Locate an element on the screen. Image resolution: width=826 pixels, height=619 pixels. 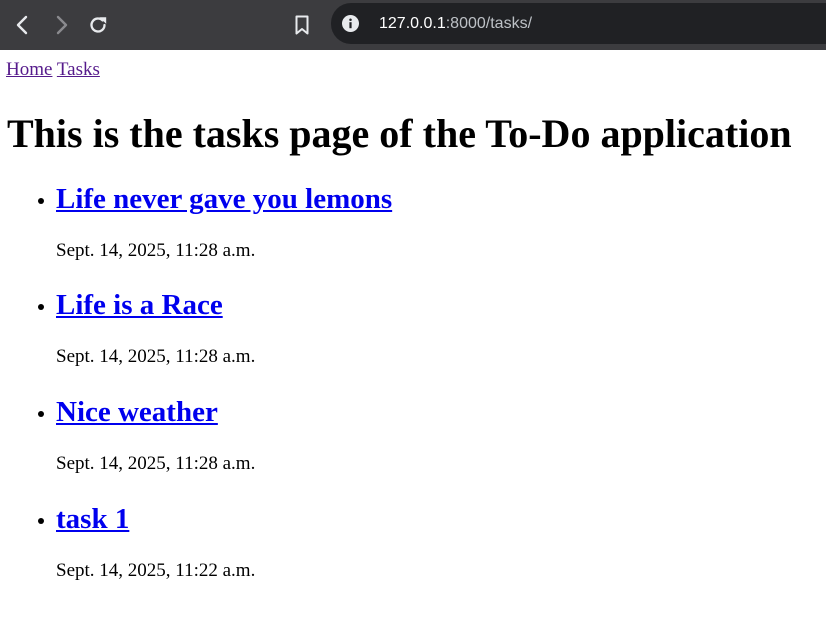
browser-toolbar: 127.0.0.1:8000/tasks/ is located at coordinates (413, 25).